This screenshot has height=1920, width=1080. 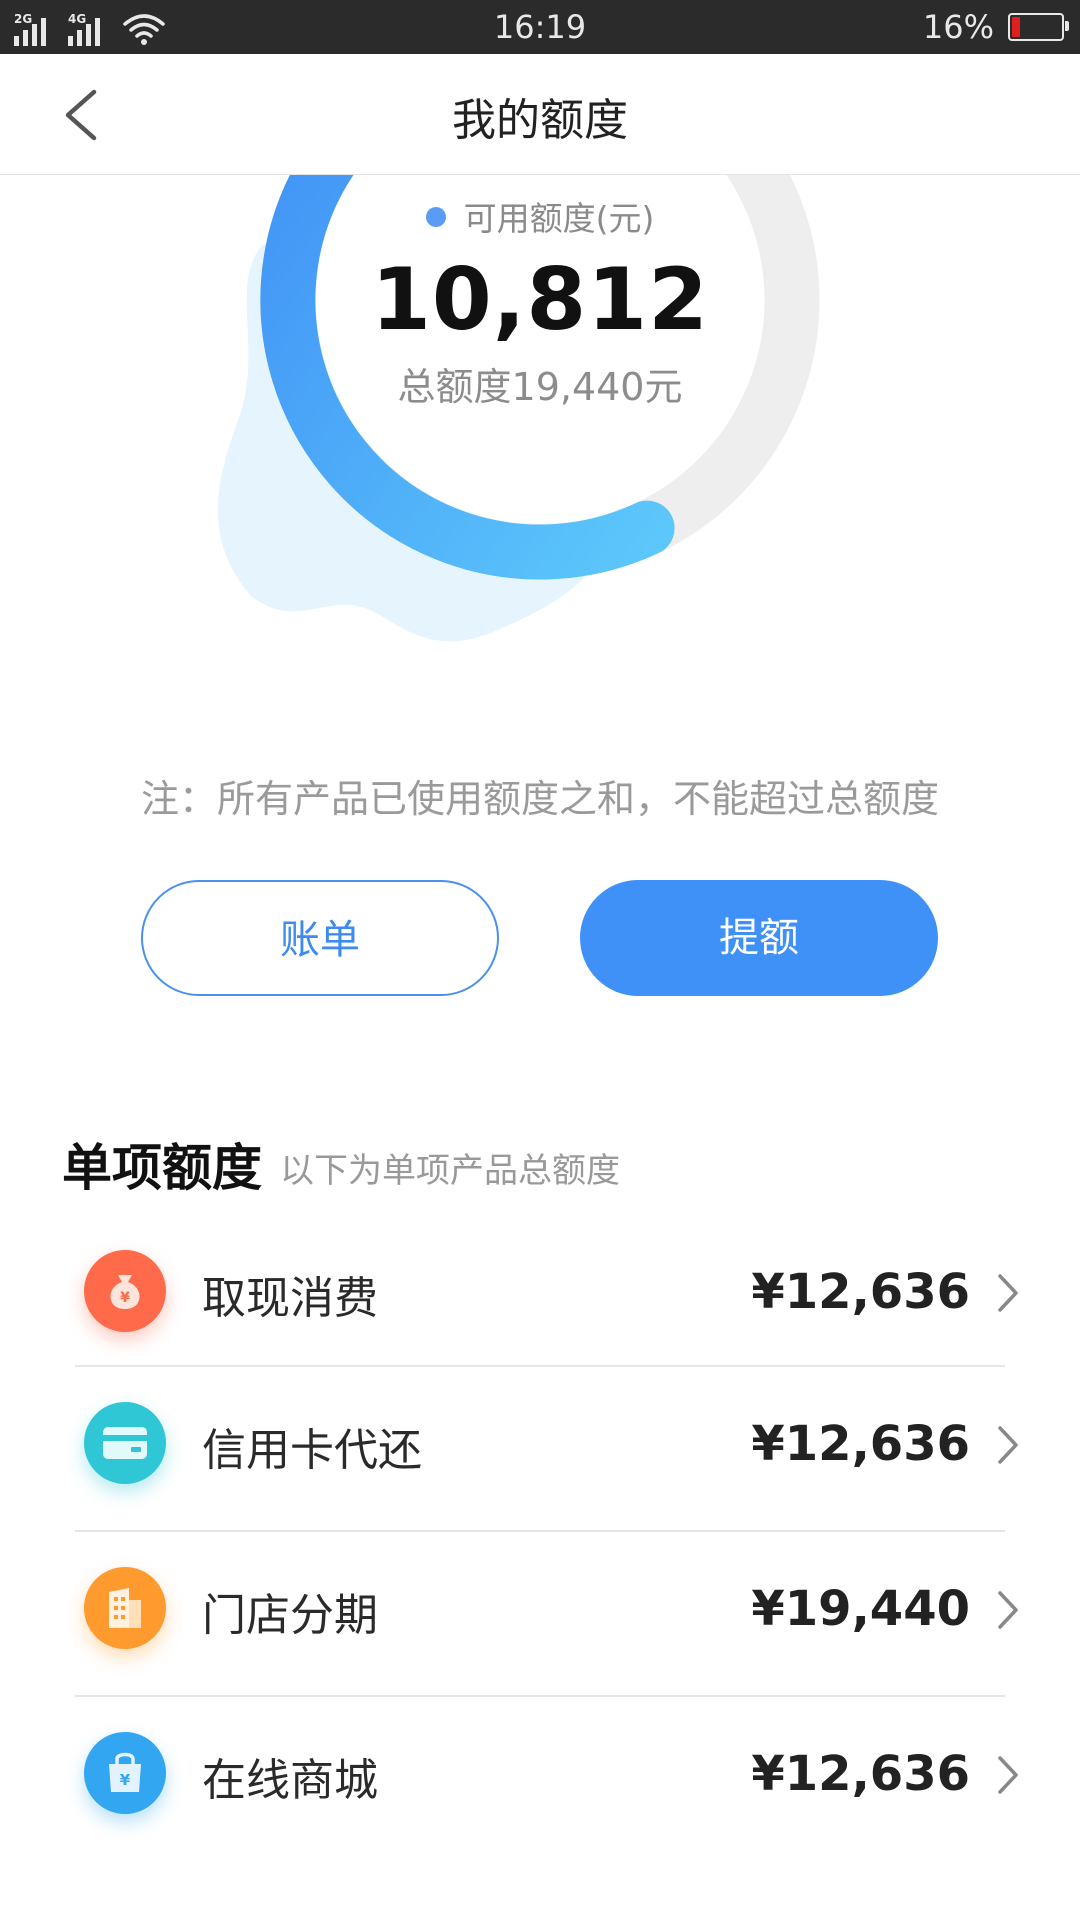 I want to click on available-label-text: 可用额度(元), so click(x=559, y=218).